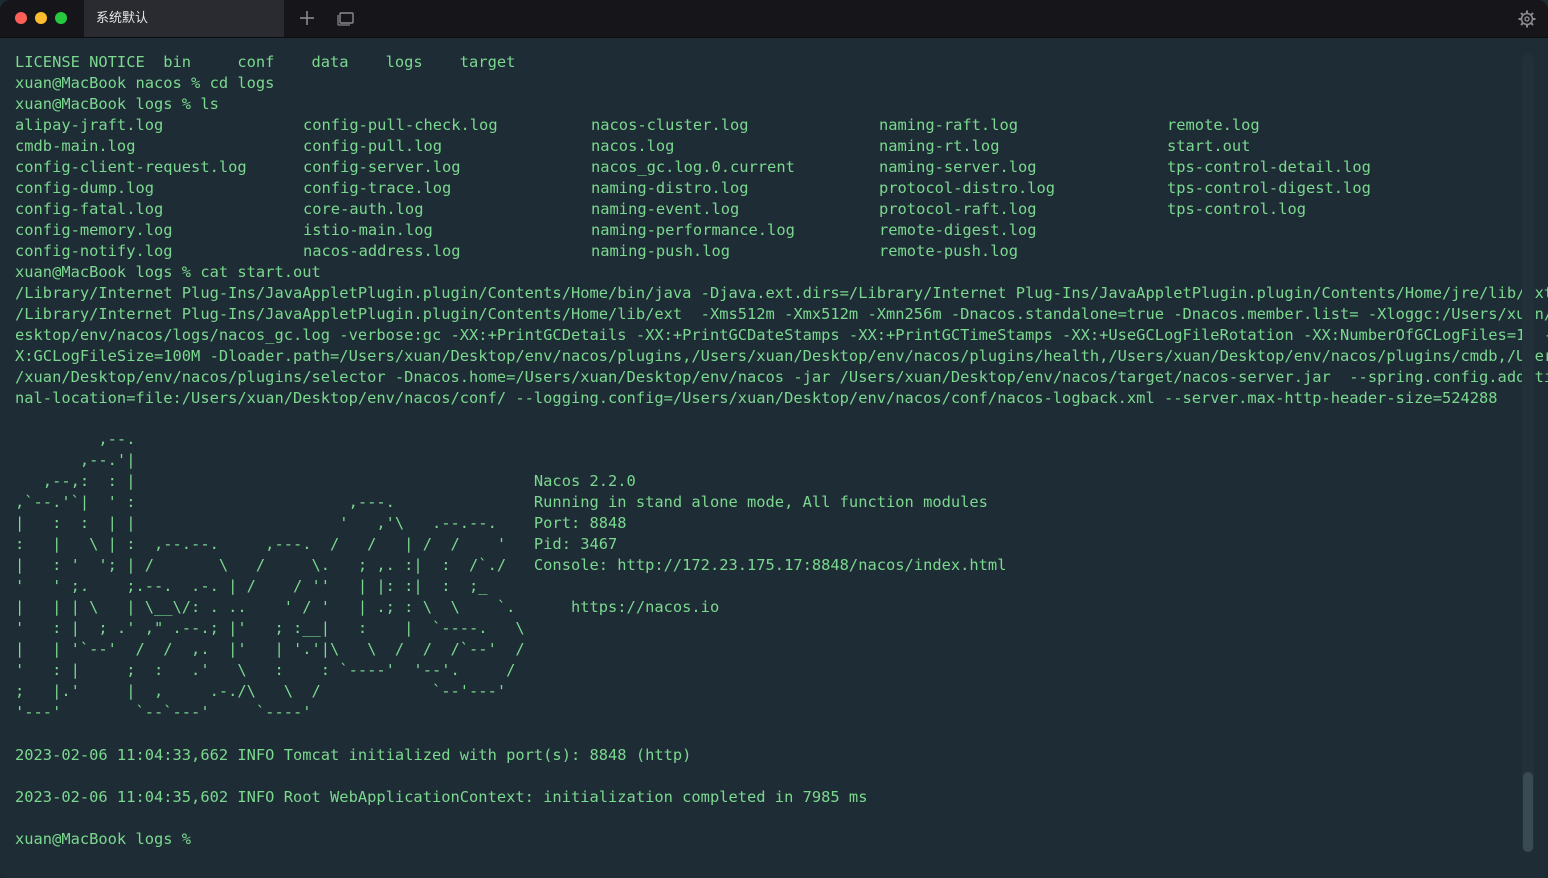  What do you see at coordinates (346, 18) in the screenshot?
I see `window-icon` at bounding box center [346, 18].